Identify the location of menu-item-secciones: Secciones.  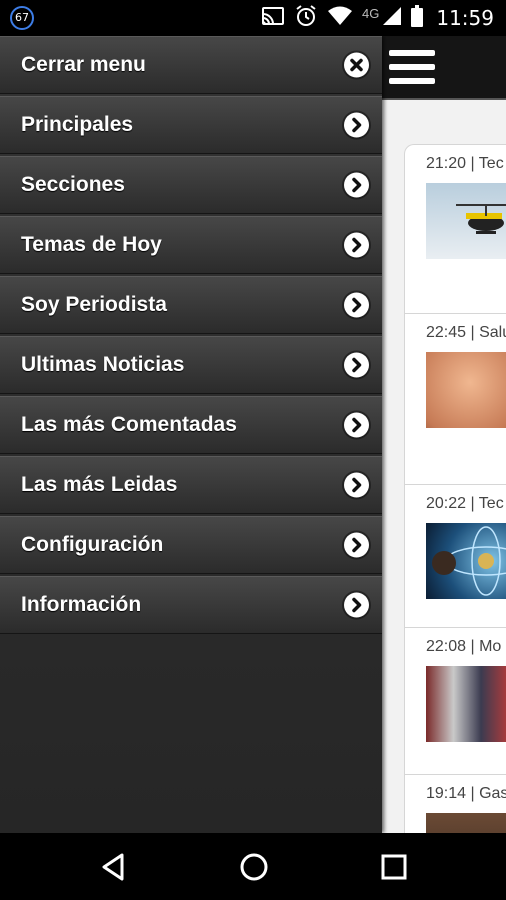
(191, 185).